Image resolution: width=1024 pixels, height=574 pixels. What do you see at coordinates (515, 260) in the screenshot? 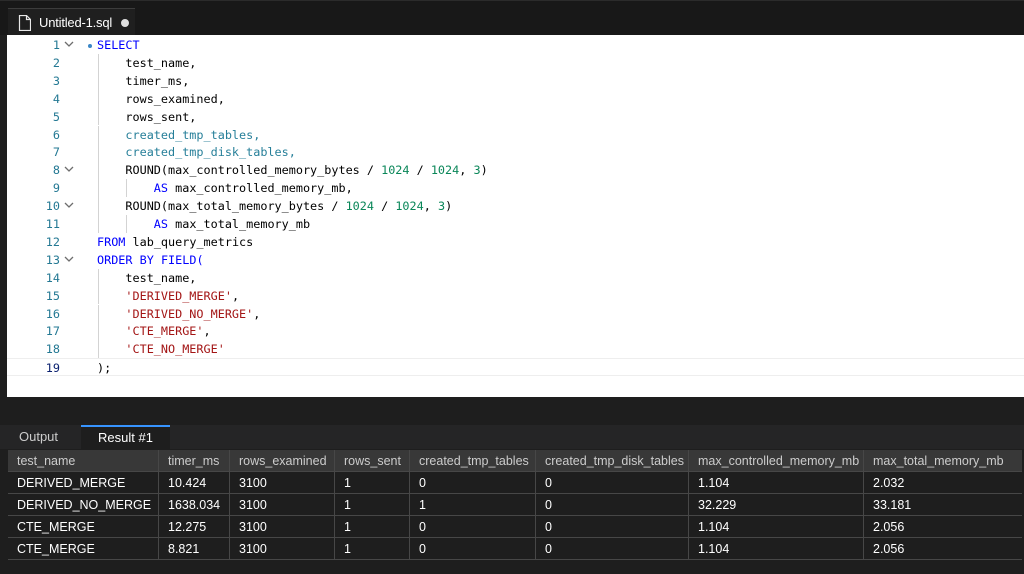
I see `code-line: 13 ORDER BY FIELD(` at bounding box center [515, 260].